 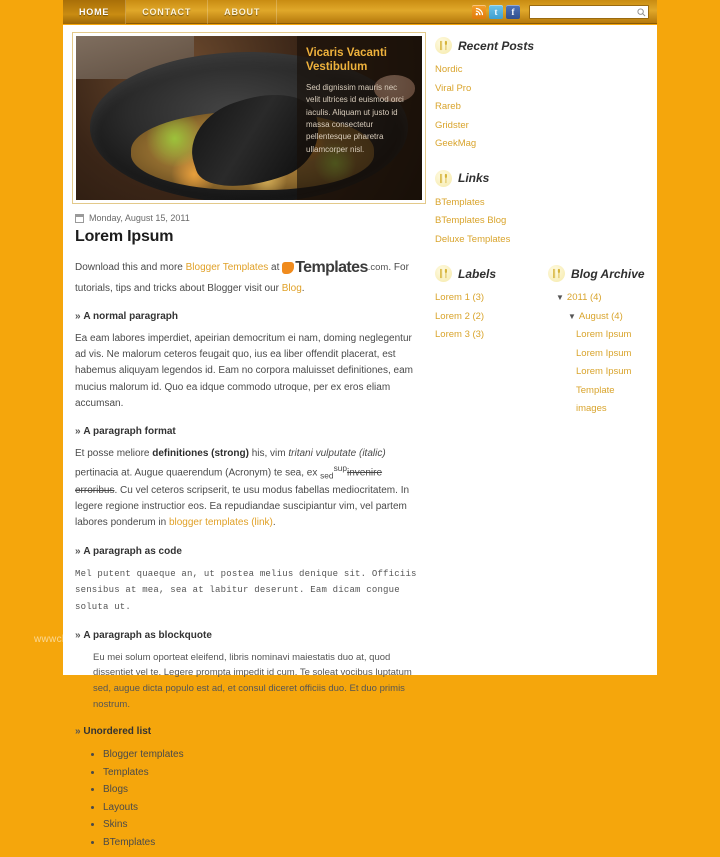 I want to click on blogger-templates-link: Blogger Templates, so click(x=227, y=267).